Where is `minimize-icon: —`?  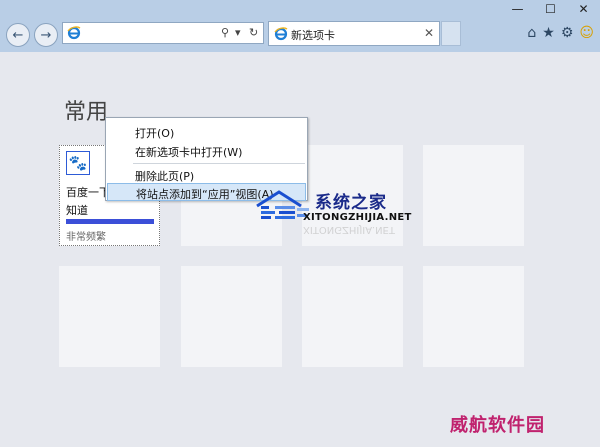
minimize-icon: — is located at coordinates (517, 9).